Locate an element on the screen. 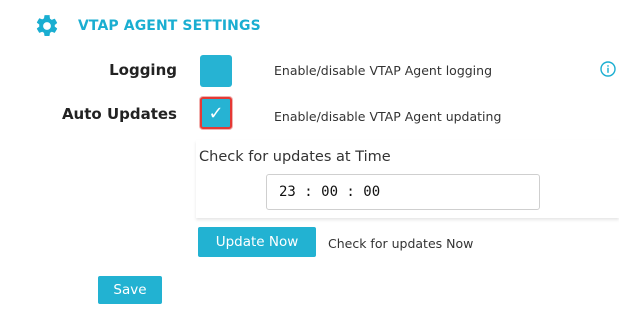 This screenshot has width=619, height=325. update-now-description: Check for updates Now is located at coordinates (401, 243).